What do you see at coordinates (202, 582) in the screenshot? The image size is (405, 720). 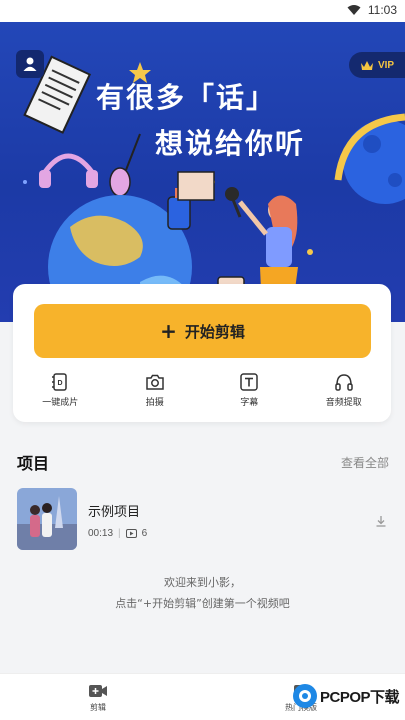 I see `welcome-line1: 欢迎来到小影，` at bounding box center [202, 582].